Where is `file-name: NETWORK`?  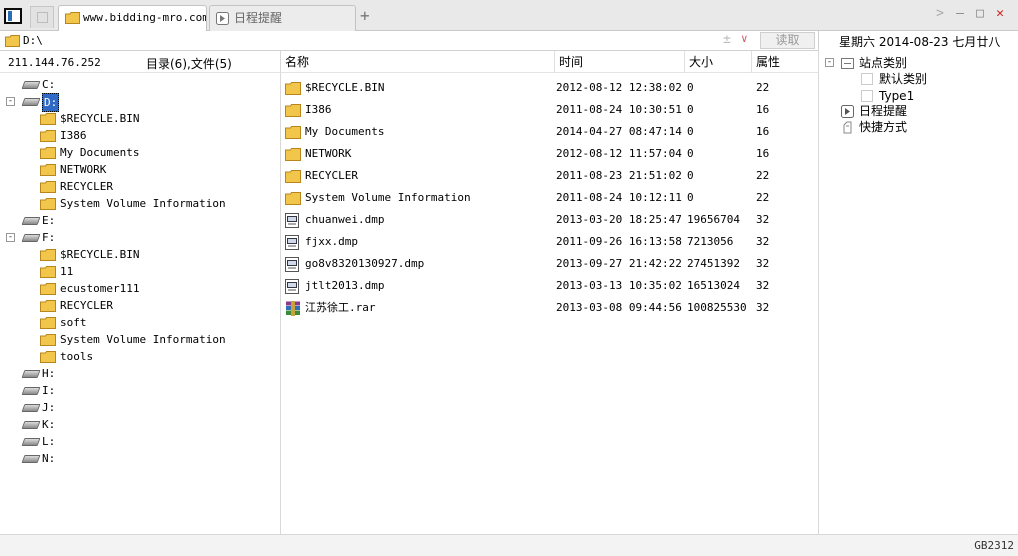 file-name: NETWORK is located at coordinates (328, 153).